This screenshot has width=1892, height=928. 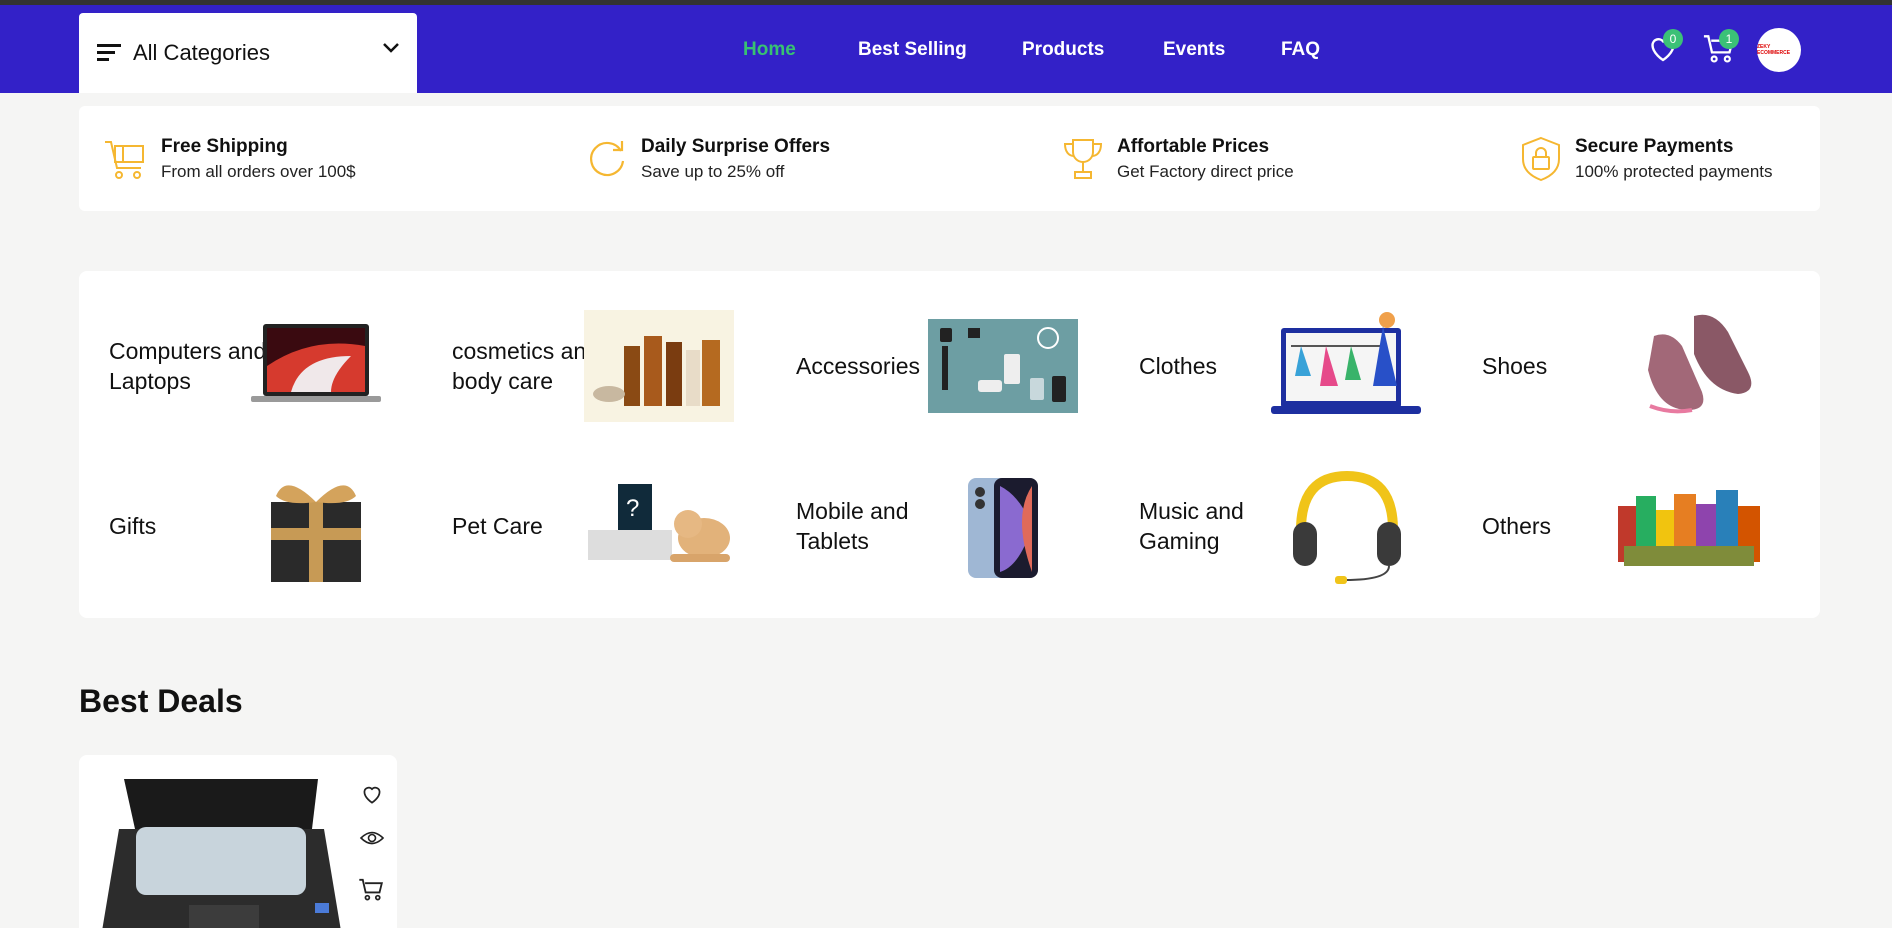 I want to click on feature-daily-offers: Daily Surprise Offers Save up to 25% off, so click(x=707, y=158).